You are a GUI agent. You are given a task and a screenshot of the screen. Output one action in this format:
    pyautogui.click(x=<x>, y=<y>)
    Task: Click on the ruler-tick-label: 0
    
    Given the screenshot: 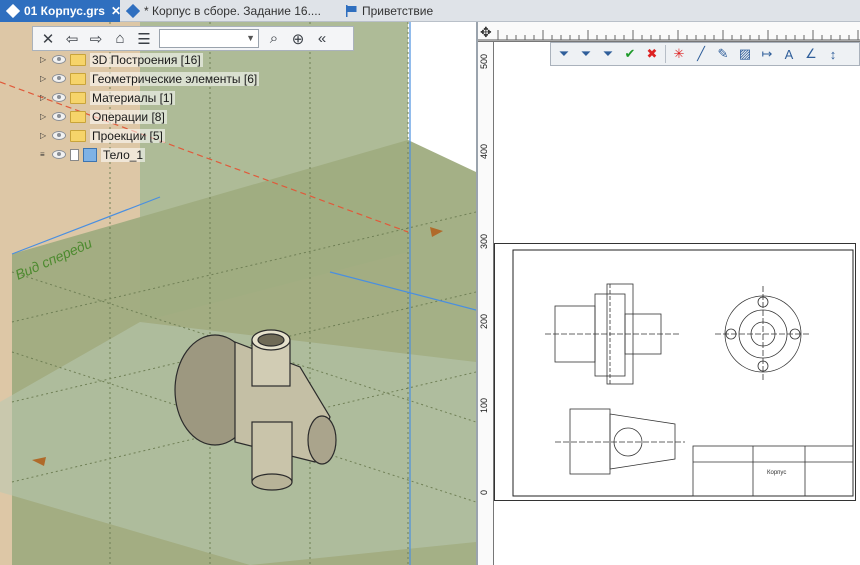 What is the action you would take?
    pyautogui.click(x=484, y=493)
    